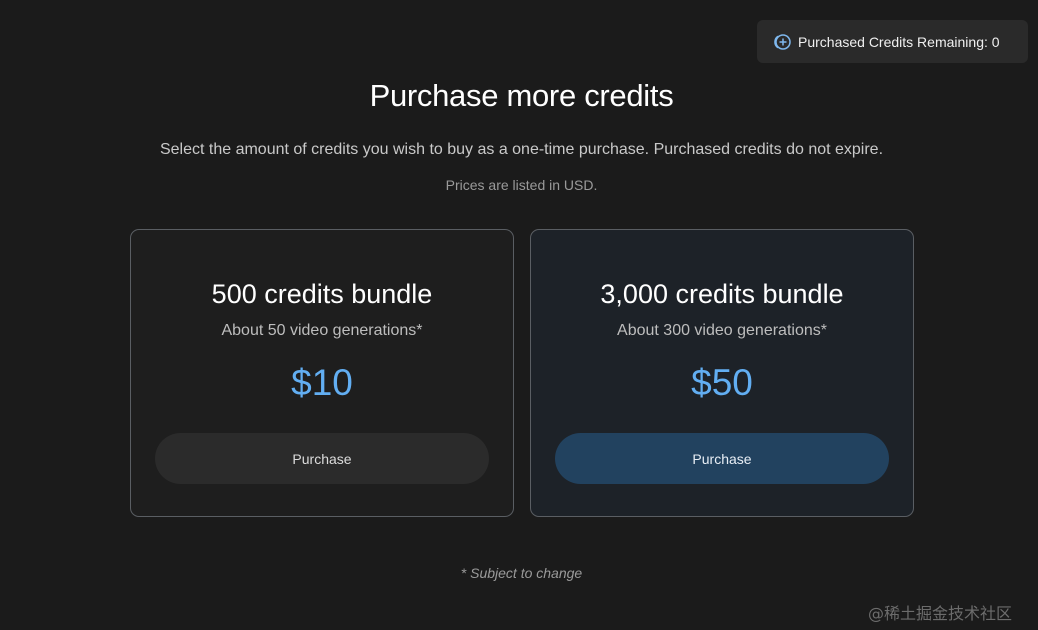 The image size is (1038, 630). Describe the element at coordinates (782, 42) in the screenshot. I see `coin-plus-icon` at that location.